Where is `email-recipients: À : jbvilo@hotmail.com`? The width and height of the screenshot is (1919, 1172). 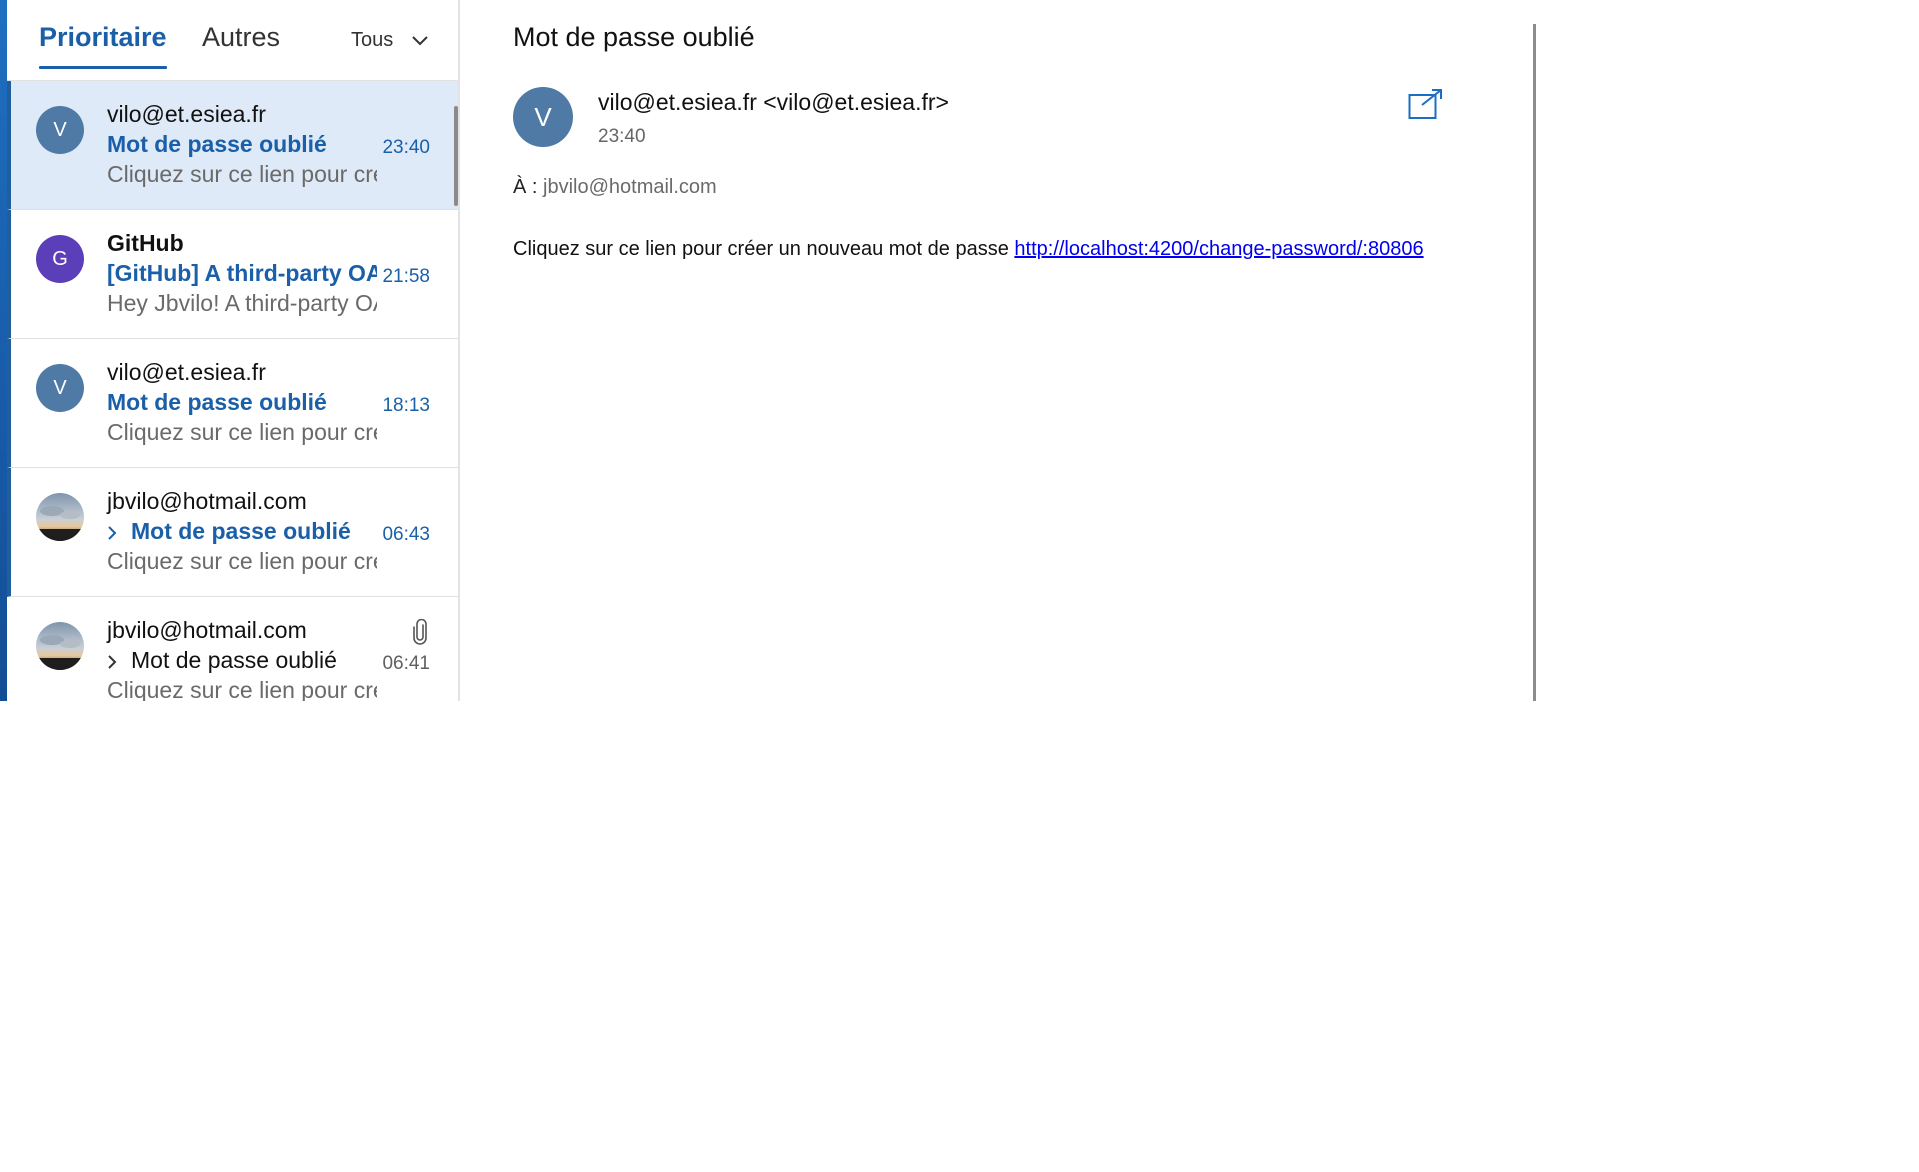 email-recipients: À : jbvilo@hotmail.com is located at coordinates (615, 187).